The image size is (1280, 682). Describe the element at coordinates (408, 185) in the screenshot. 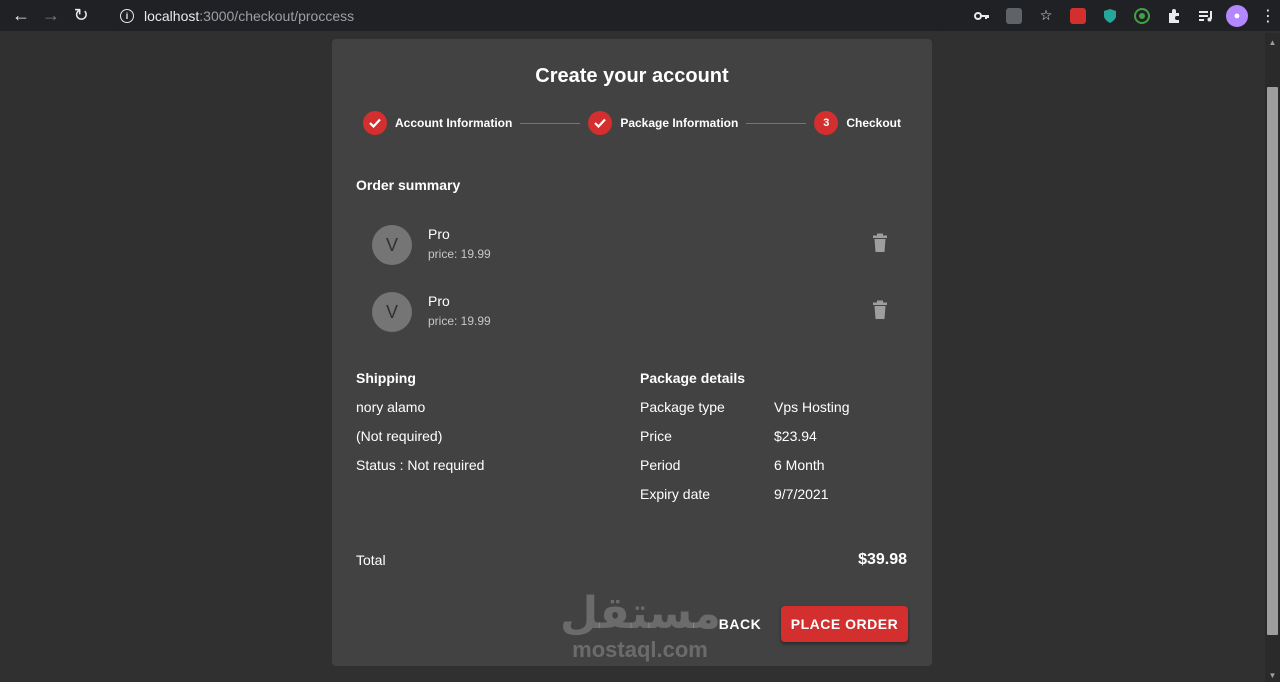

I see `order-summary-title: Order summary` at that location.